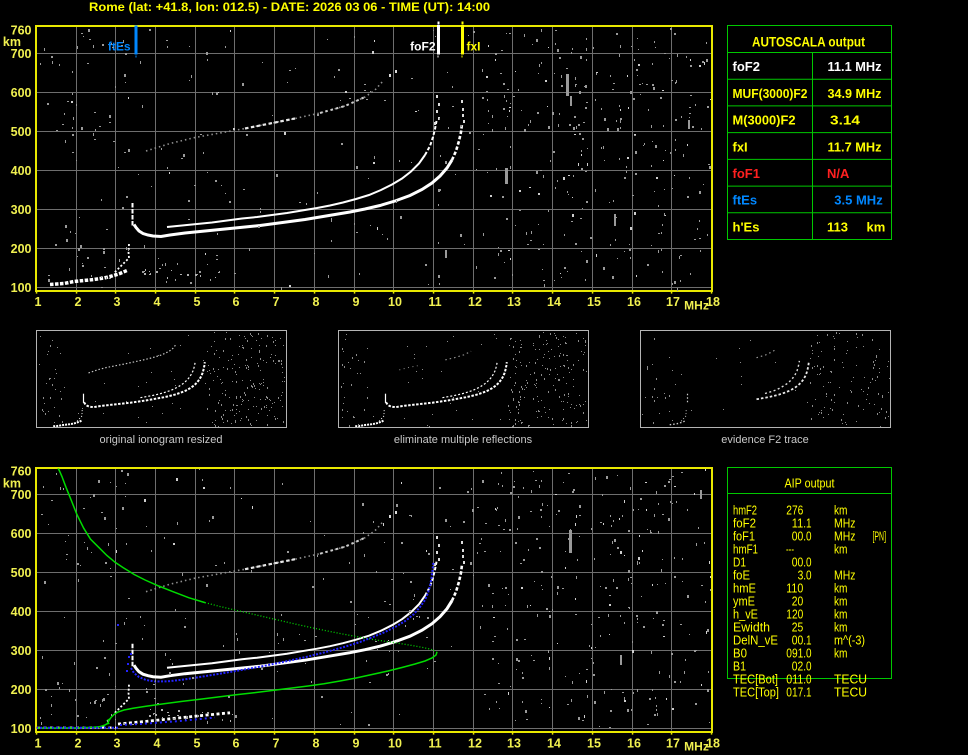  Describe the element at coordinates (745, 200) in the screenshot. I see `svg-text: ftEs` at that location.